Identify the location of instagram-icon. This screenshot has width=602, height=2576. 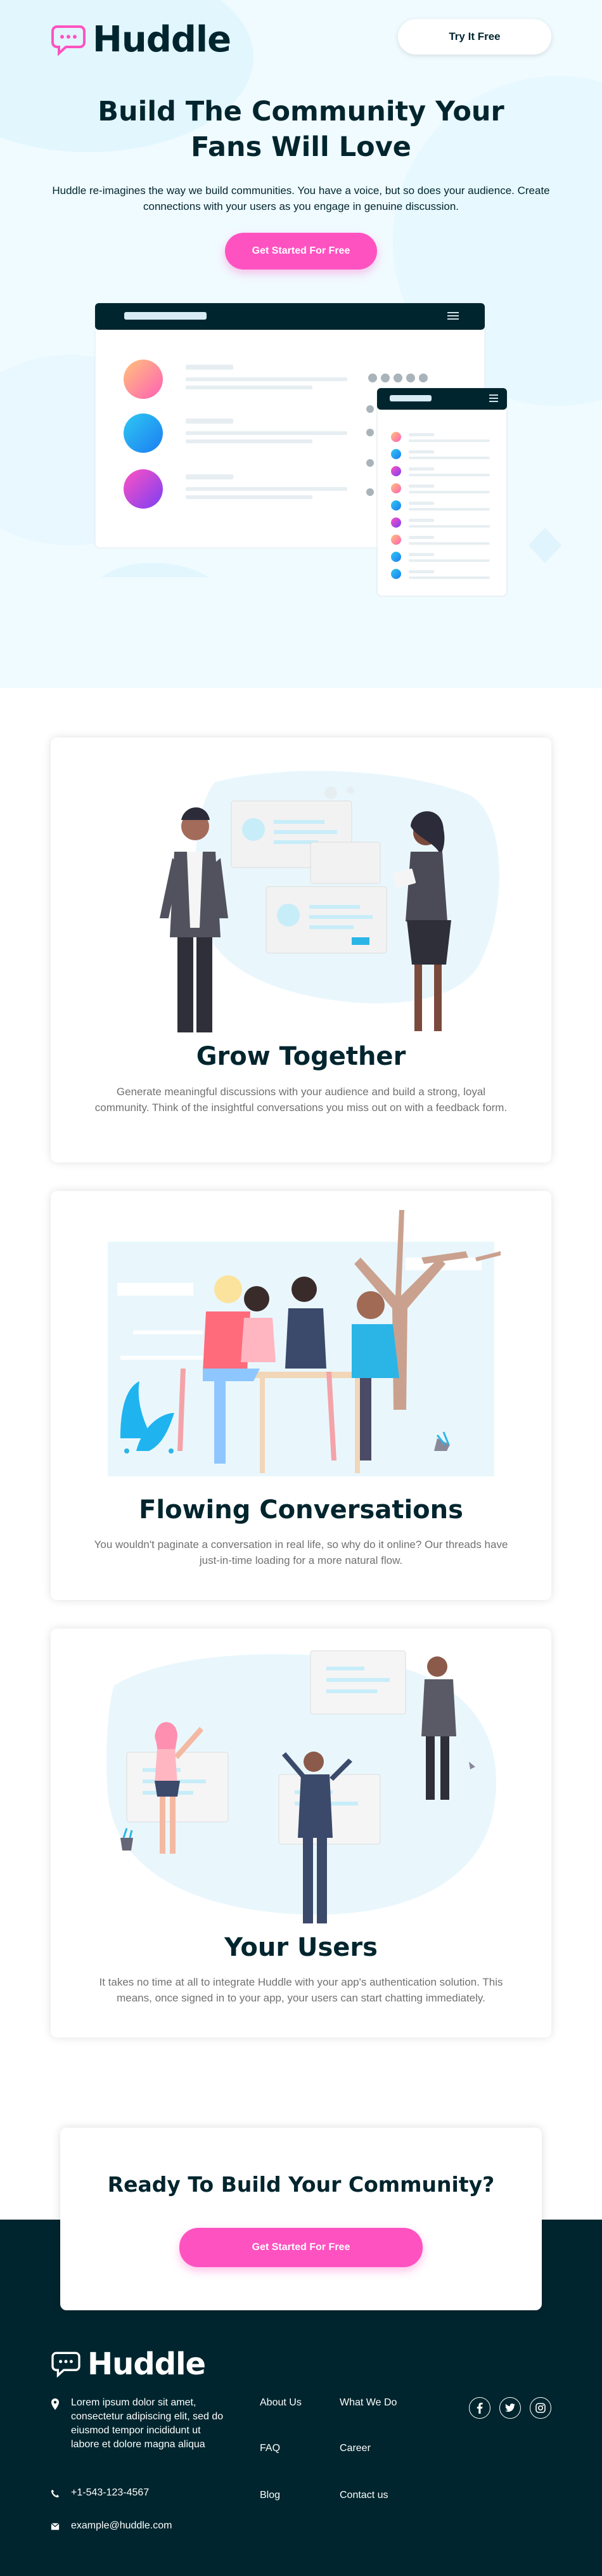
(540, 2408).